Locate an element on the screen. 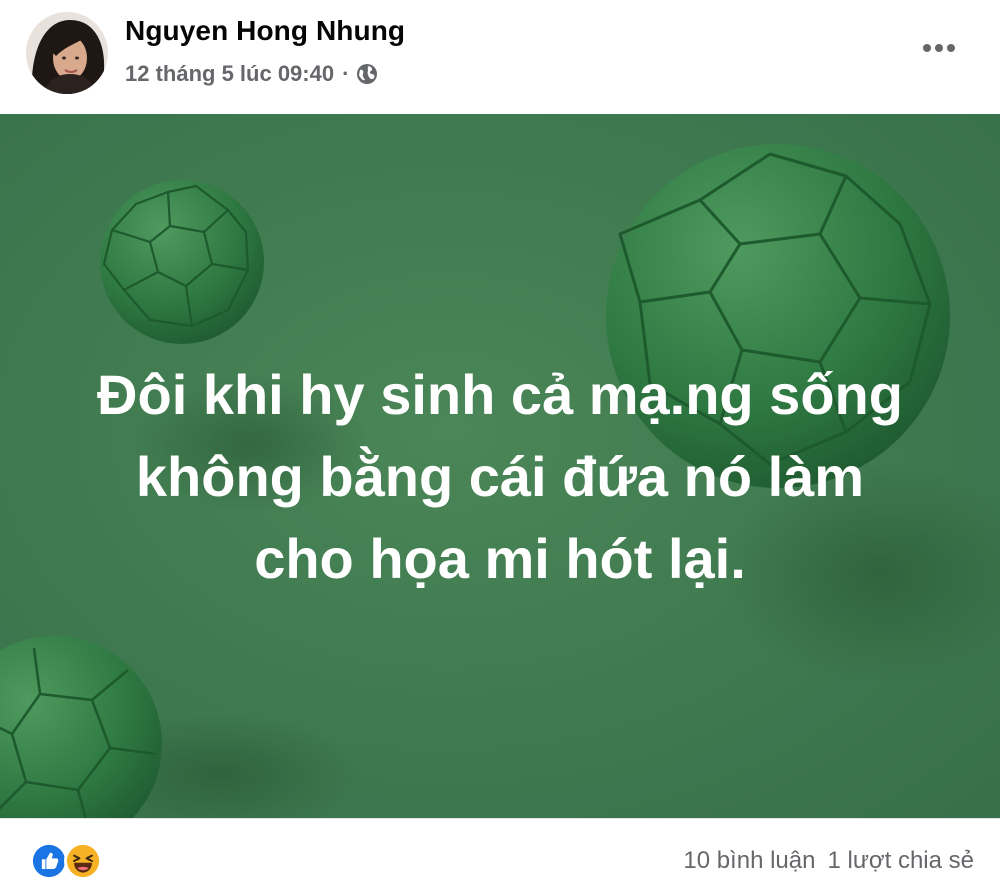 The width and height of the screenshot is (1000, 889). more-options-button is located at coordinates (939, 48).